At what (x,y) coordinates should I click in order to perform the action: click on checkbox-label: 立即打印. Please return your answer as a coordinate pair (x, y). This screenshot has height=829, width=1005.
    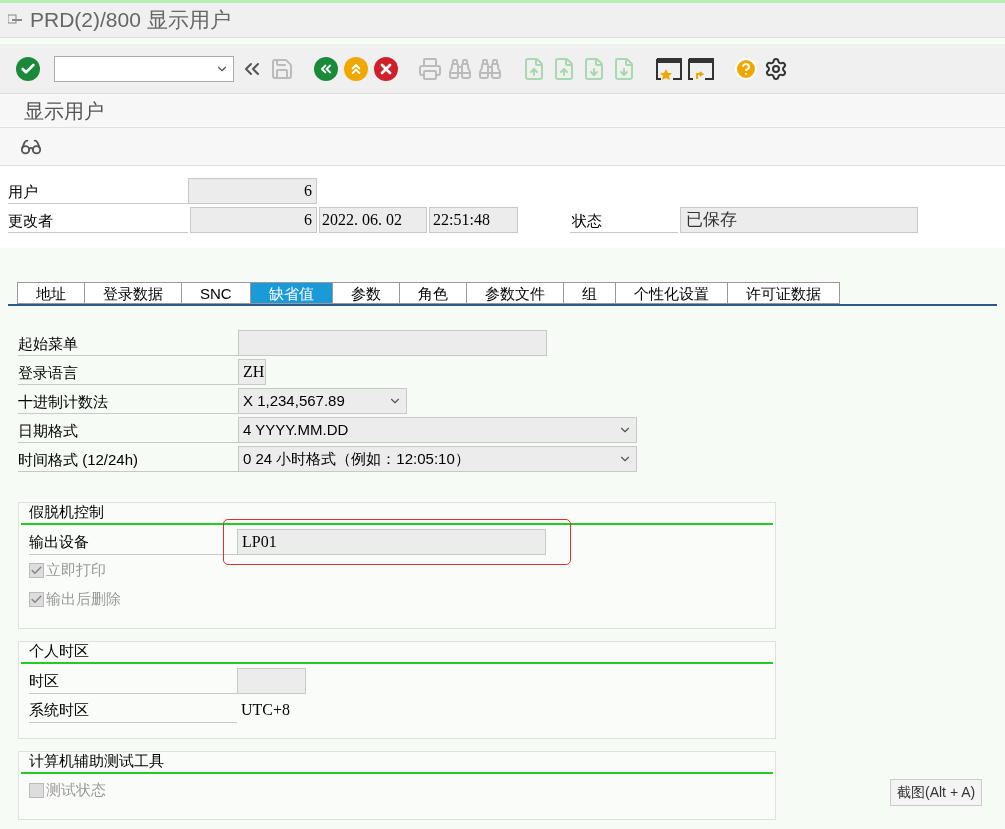
    Looking at the image, I should click on (76, 570).